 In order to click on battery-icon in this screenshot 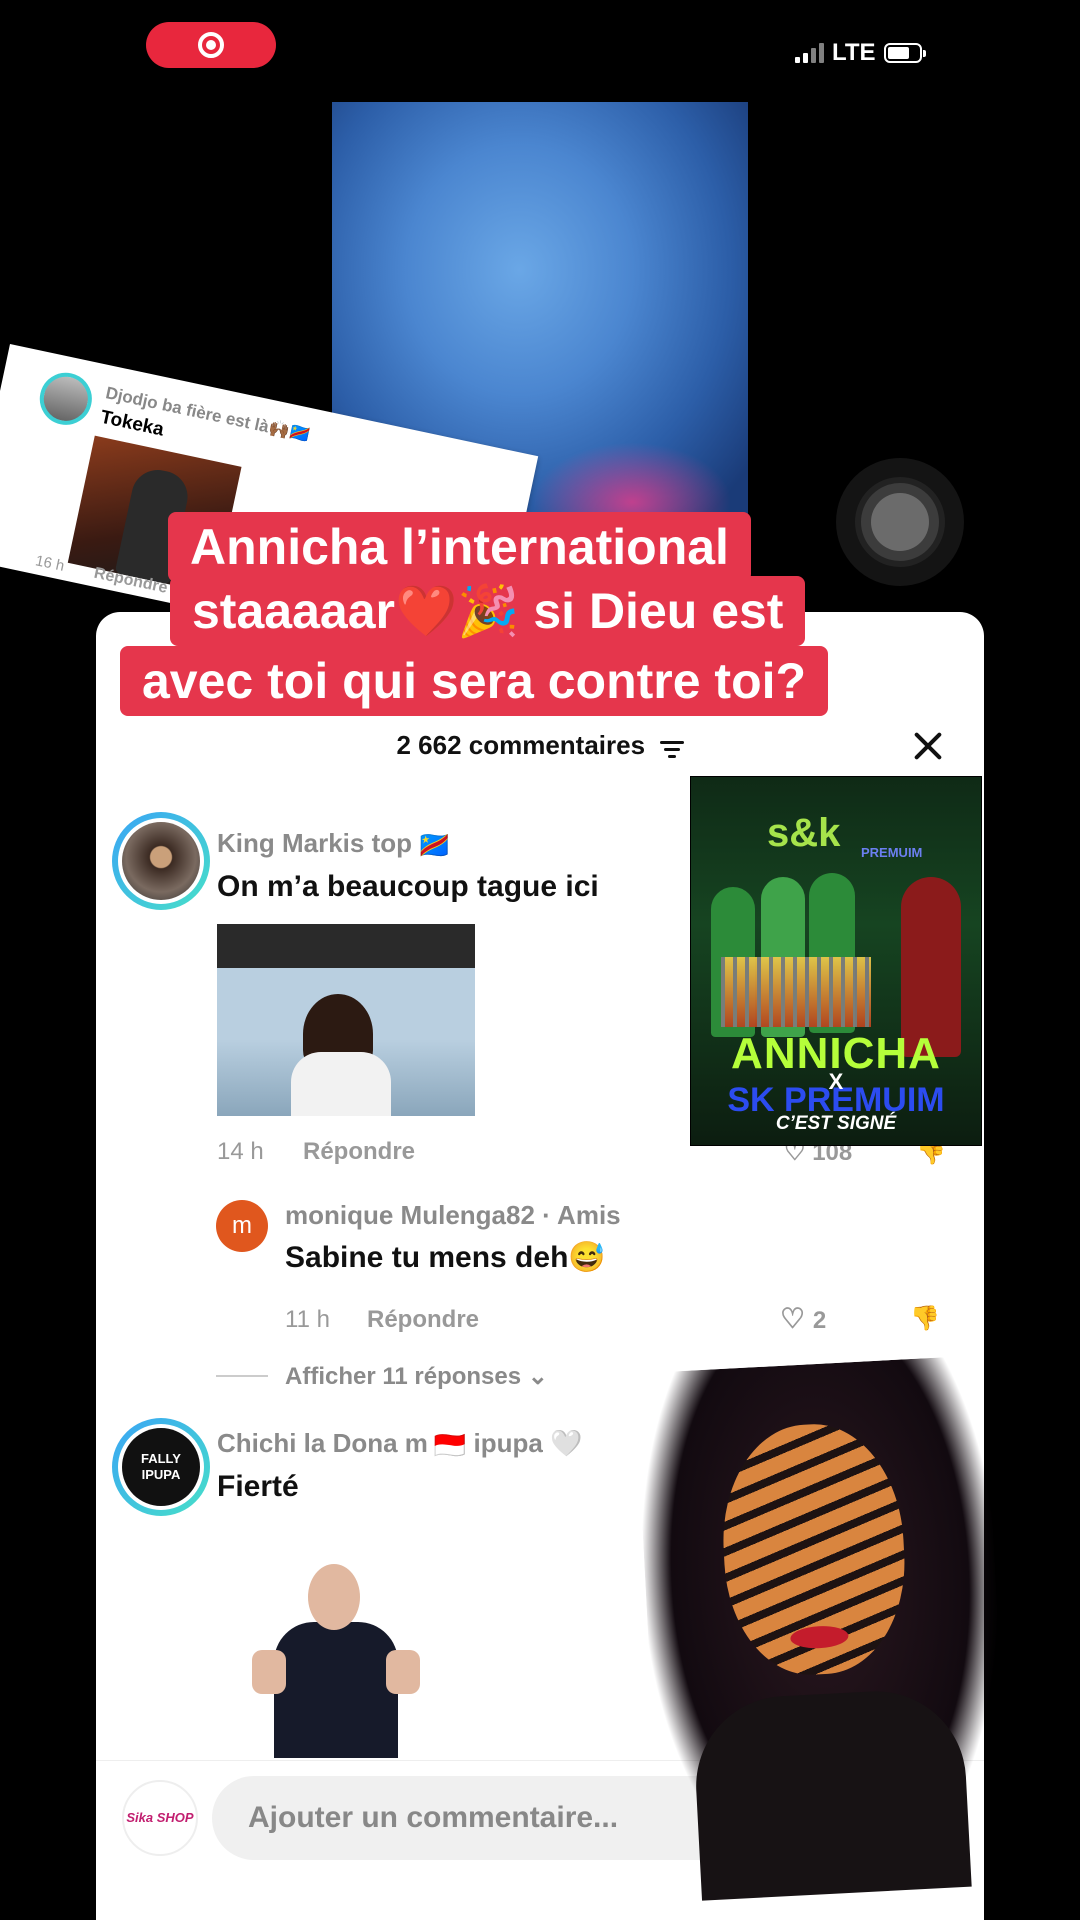, I will do `click(904, 53)`.